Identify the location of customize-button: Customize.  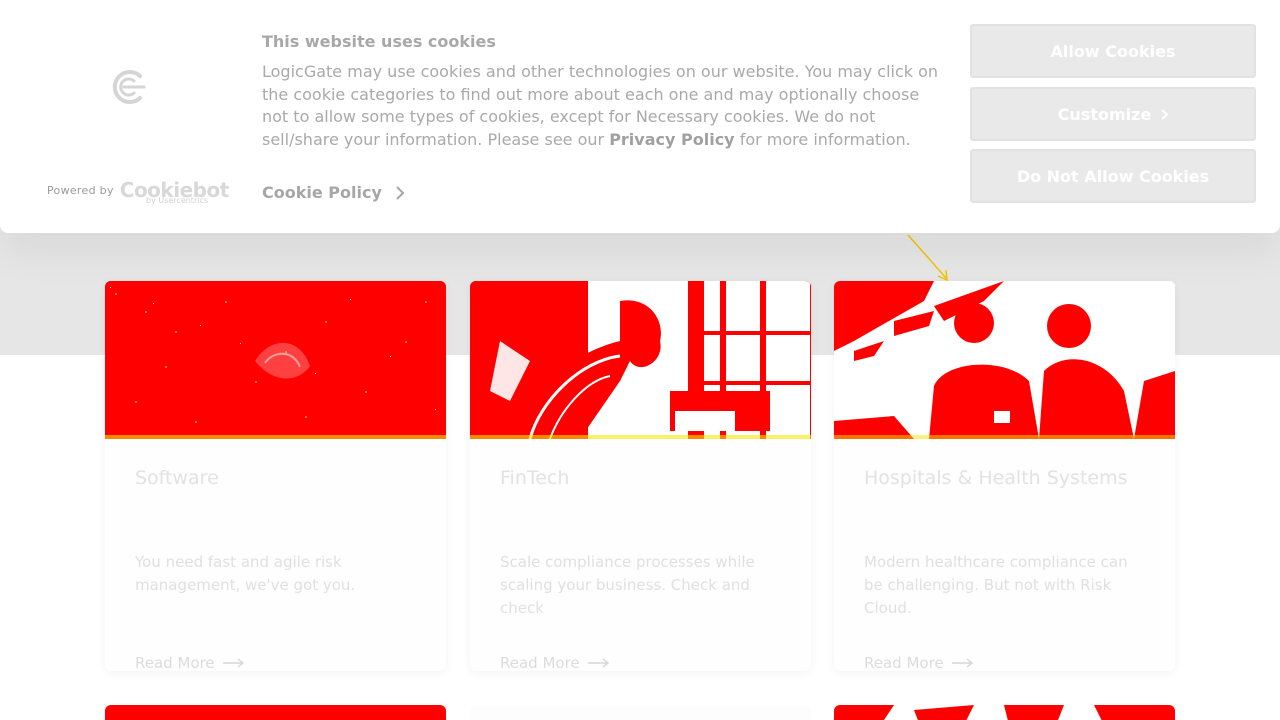
(1113, 114).